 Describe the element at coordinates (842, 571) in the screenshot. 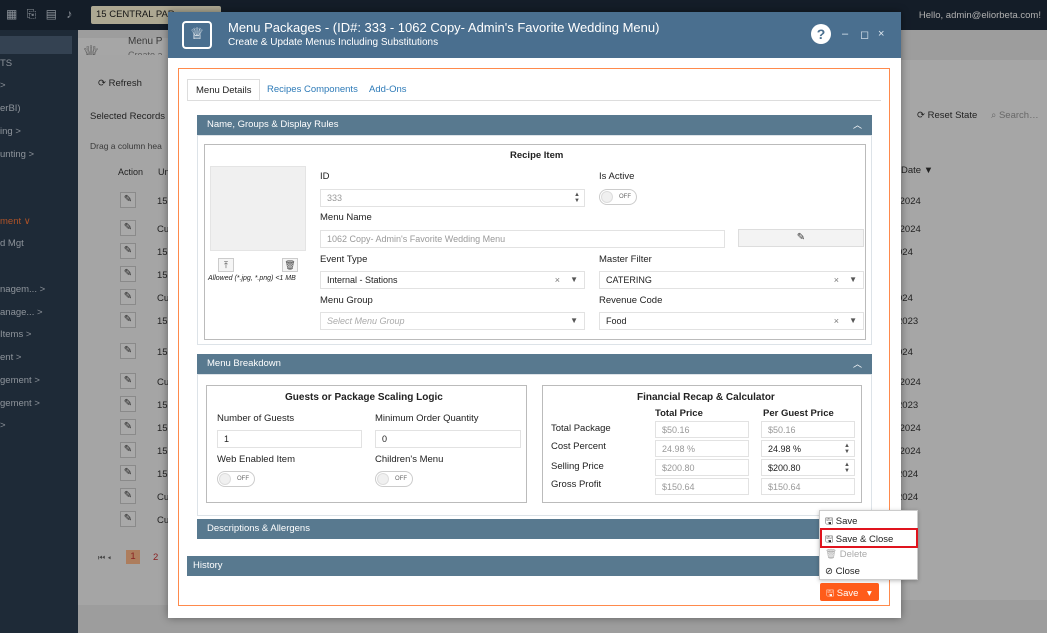

I see `menu-item-close: ⊘ Close` at that location.